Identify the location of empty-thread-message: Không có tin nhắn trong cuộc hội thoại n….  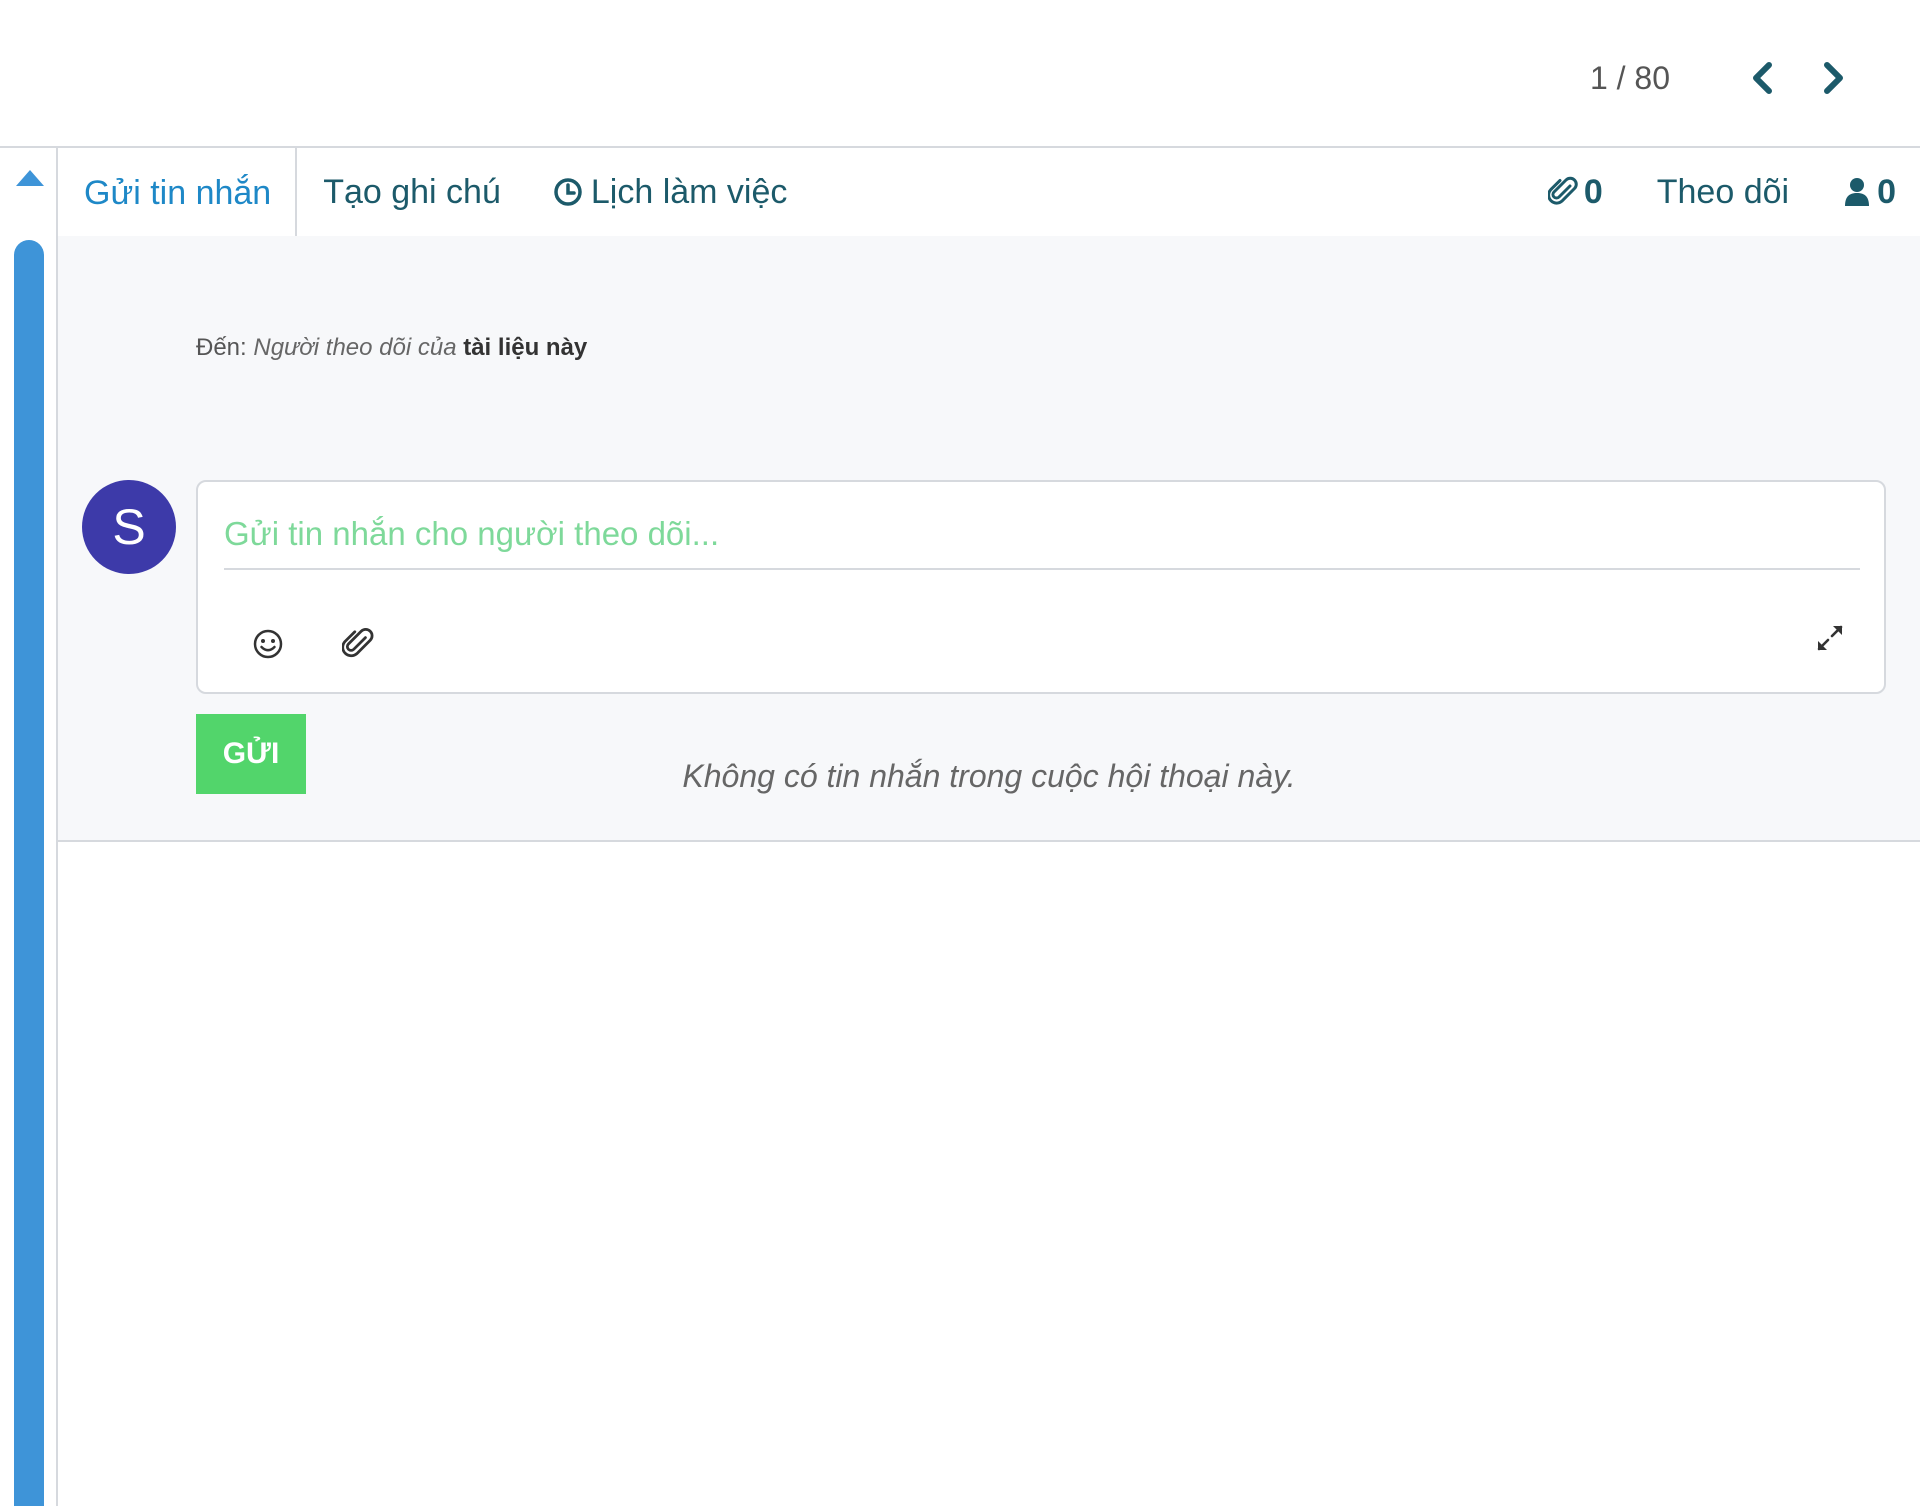
(989, 776).